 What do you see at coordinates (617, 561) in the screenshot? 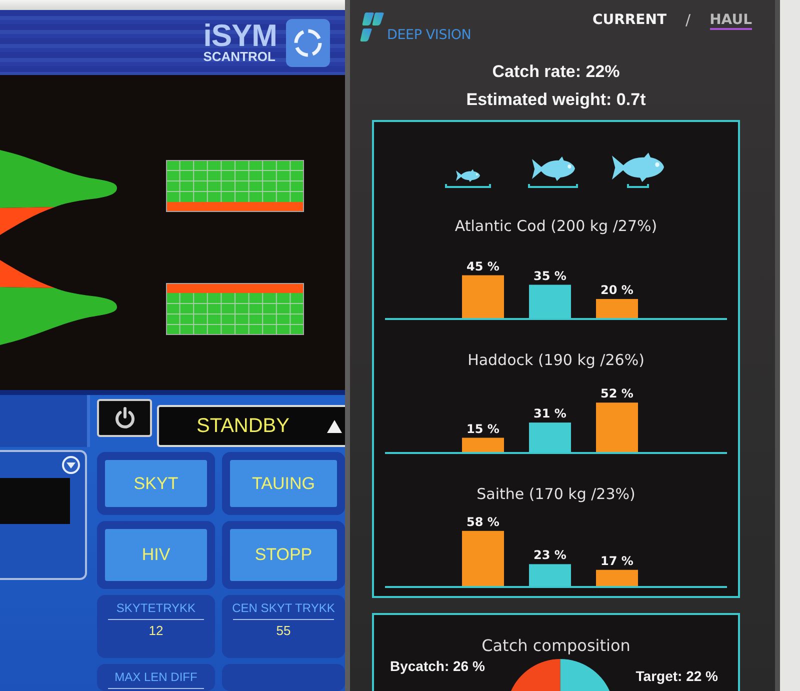
I see `bar-value-label: 17 %` at bounding box center [617, 561].